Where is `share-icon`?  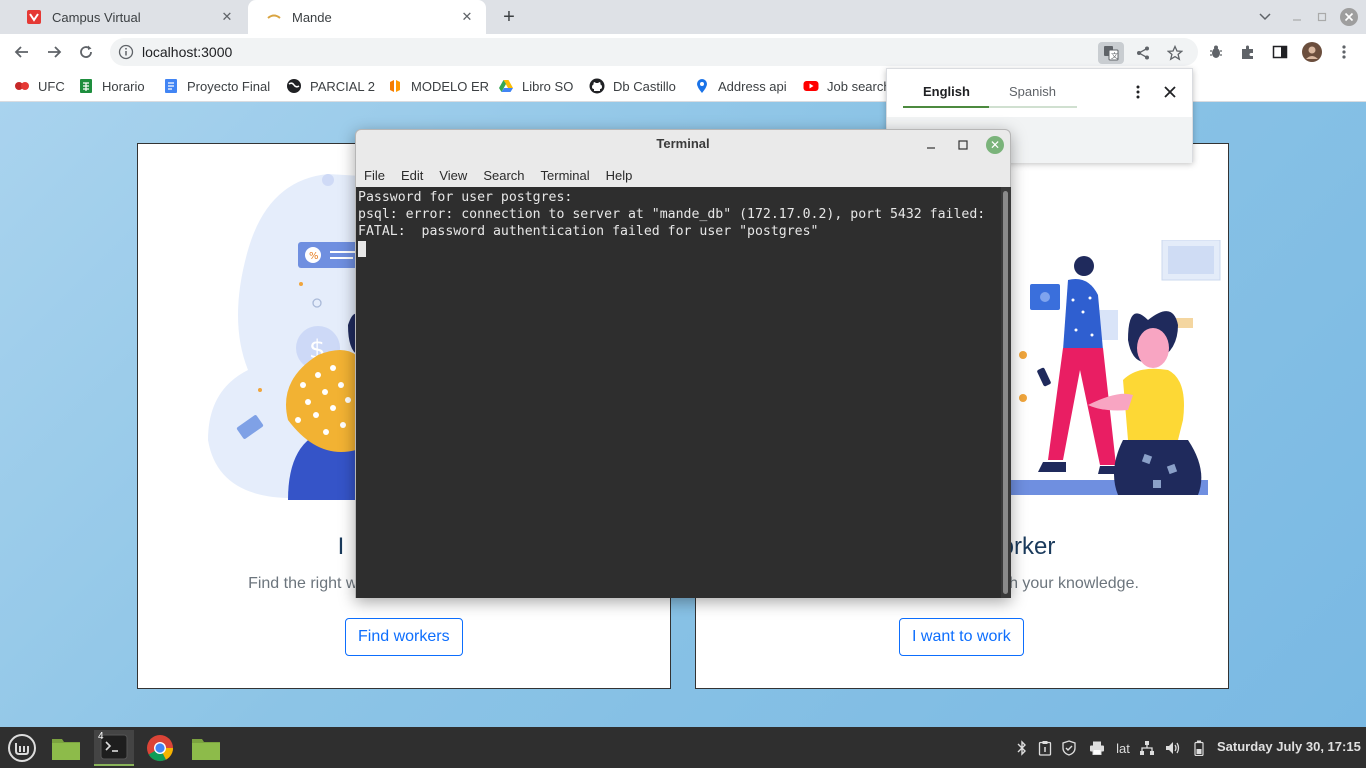 share-icon is located at coordinates (1143, 53).